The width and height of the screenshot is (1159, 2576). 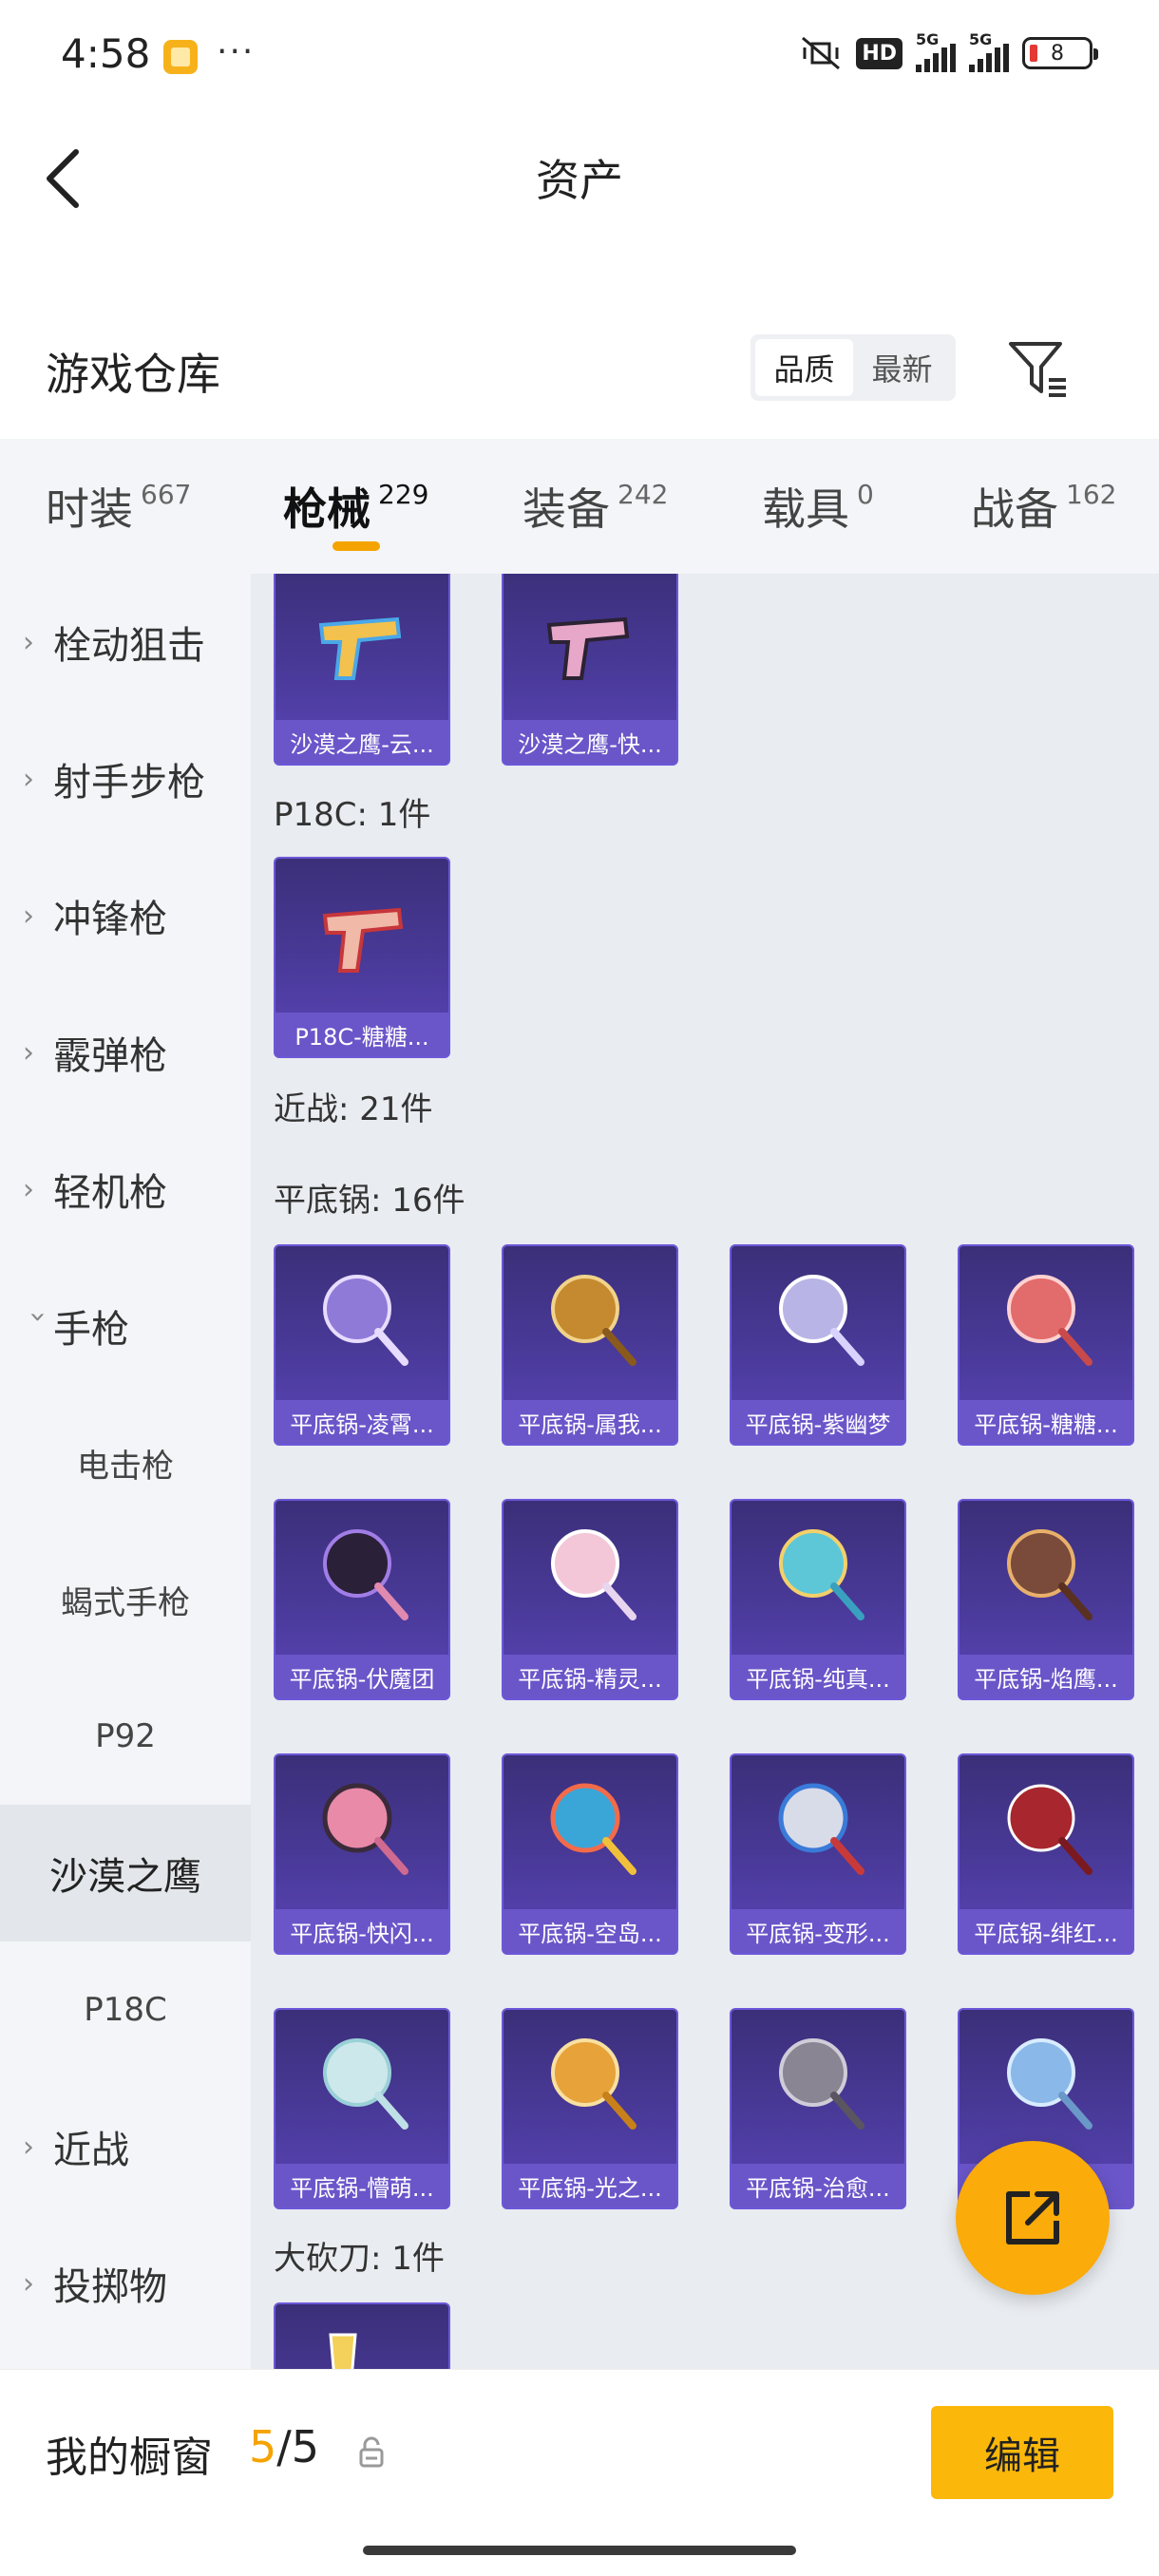 I want to click on sidebar-item-label: P18C, so click(x=125, y=2010).